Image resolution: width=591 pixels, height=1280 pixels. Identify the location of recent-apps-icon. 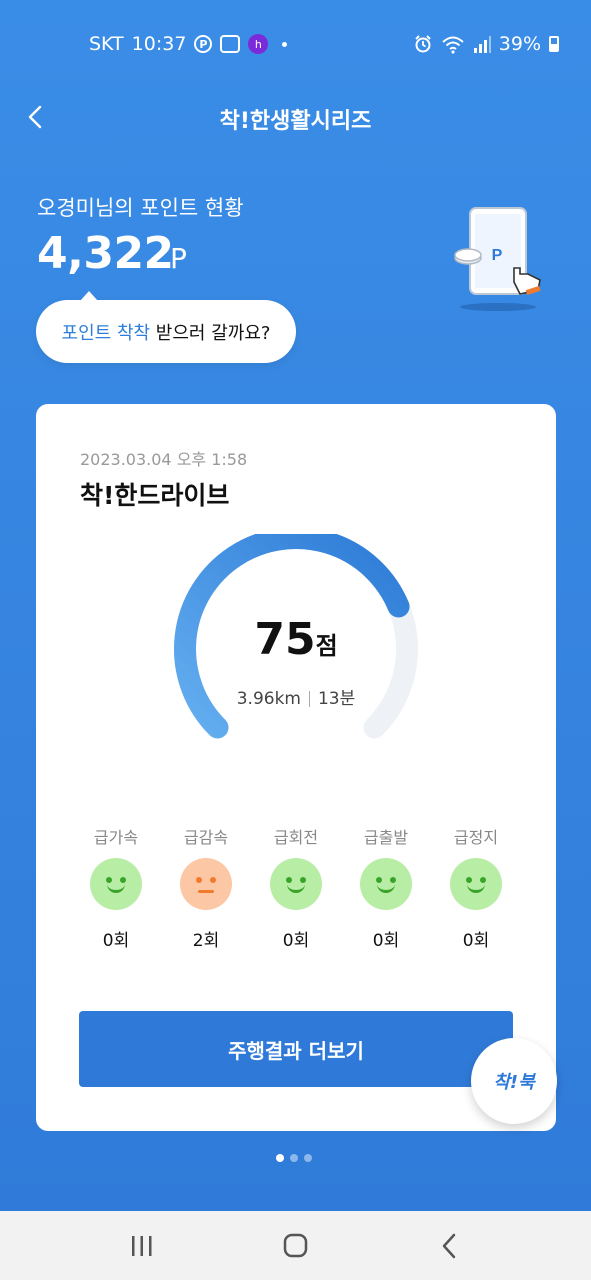
(142, 1246).